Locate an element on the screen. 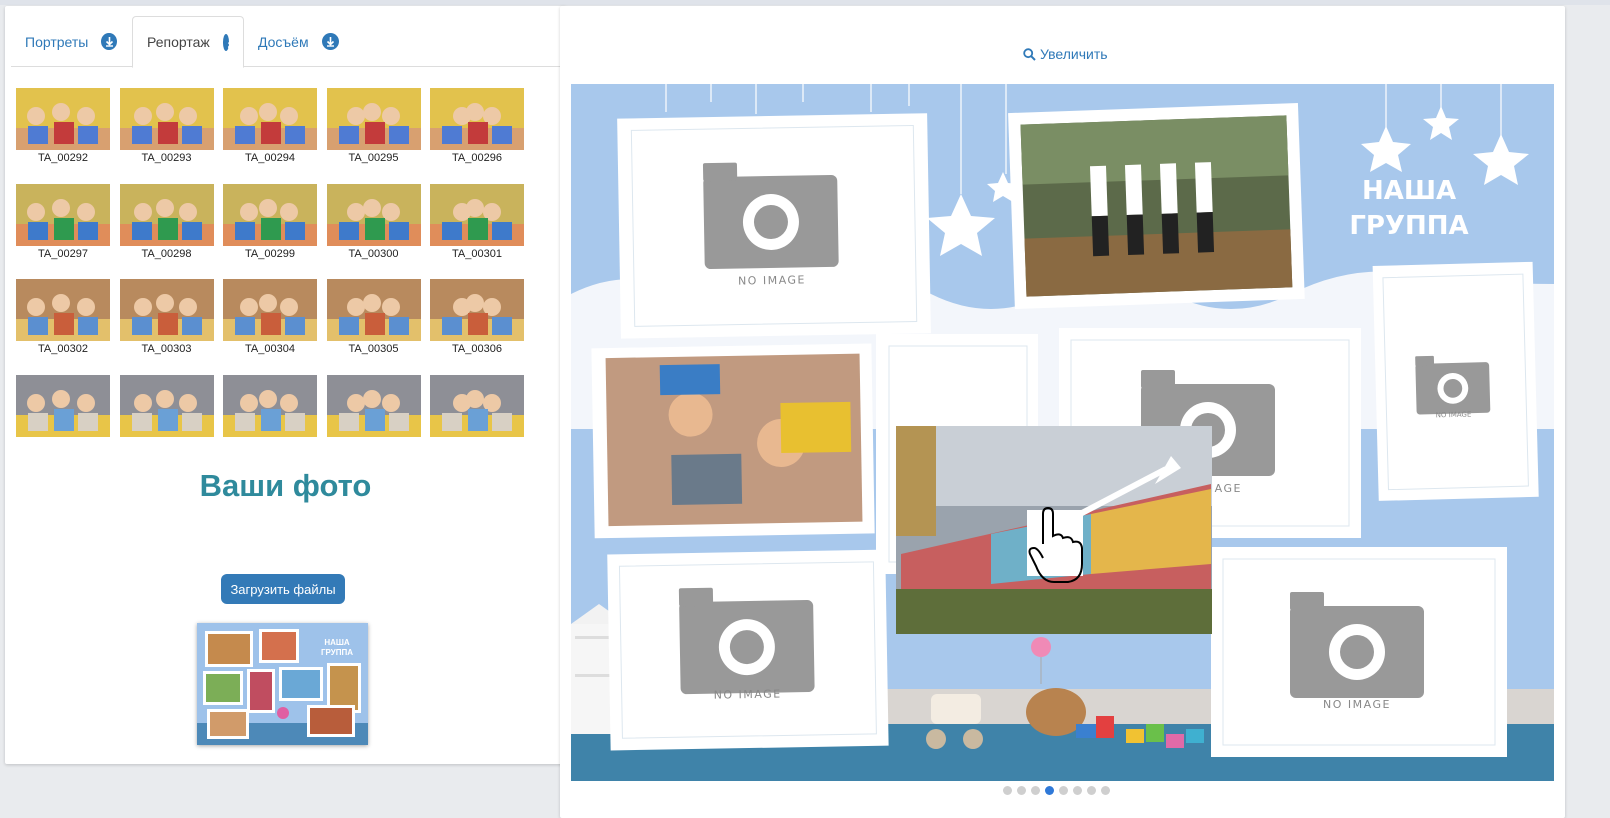  thumbnail-label: TA_00301 is located at coordinates (477, 253).